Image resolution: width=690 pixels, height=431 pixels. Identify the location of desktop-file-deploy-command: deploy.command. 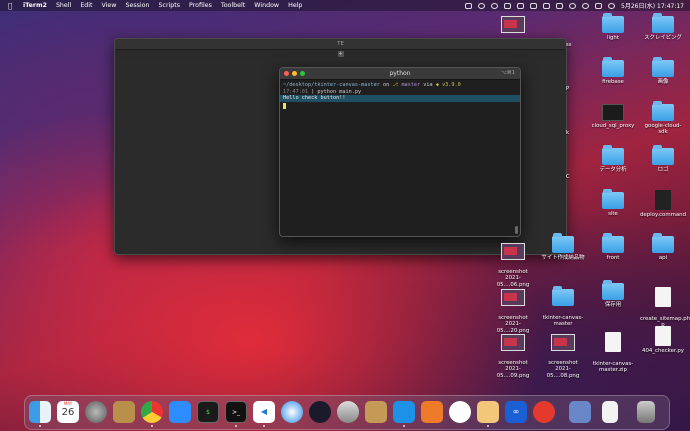
(663, 204).